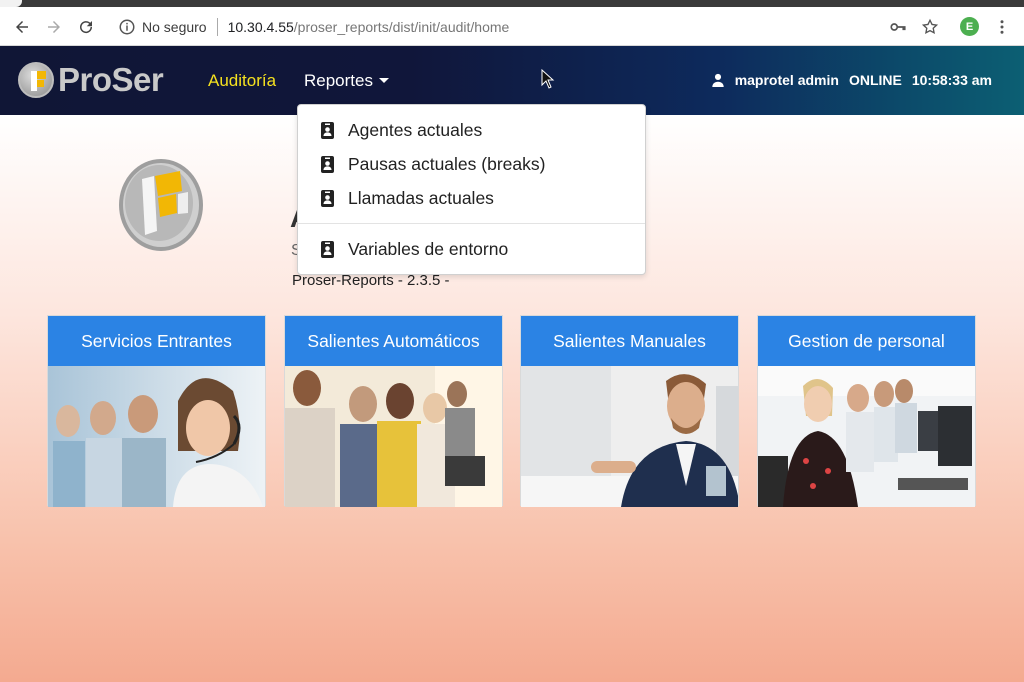 This screenshot has width=1024, height=682. I want to click on card-title: Servicios Entrantes, so click(156, 341).